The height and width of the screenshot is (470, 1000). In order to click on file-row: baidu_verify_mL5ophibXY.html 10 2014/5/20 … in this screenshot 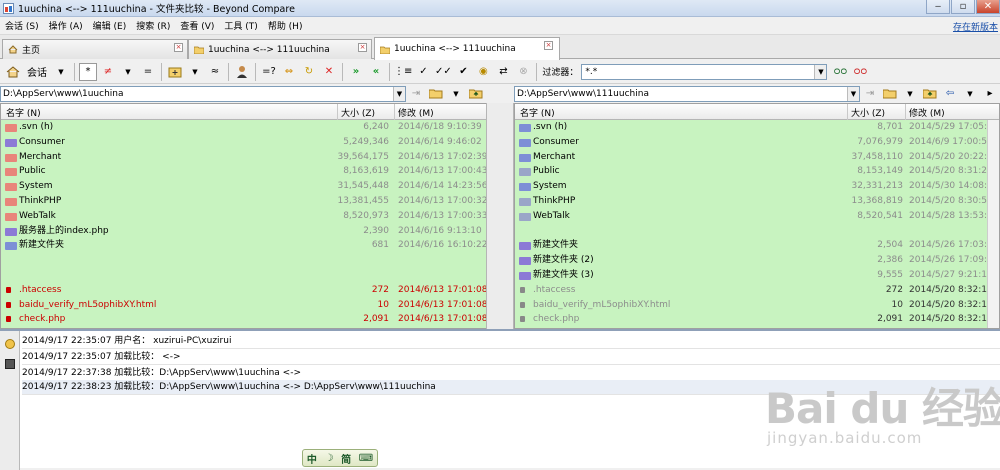, I will do `click(754, 305)`.